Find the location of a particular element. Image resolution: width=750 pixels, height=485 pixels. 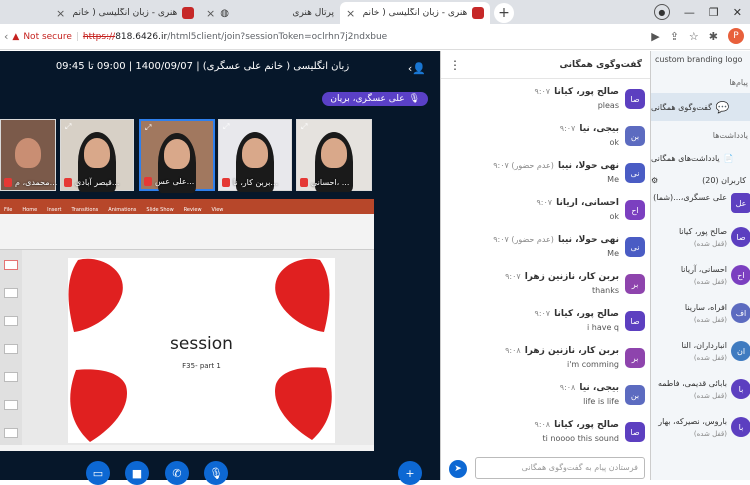

users-header: کاربران (20) ⚙ is located at coordinates (700, 180).